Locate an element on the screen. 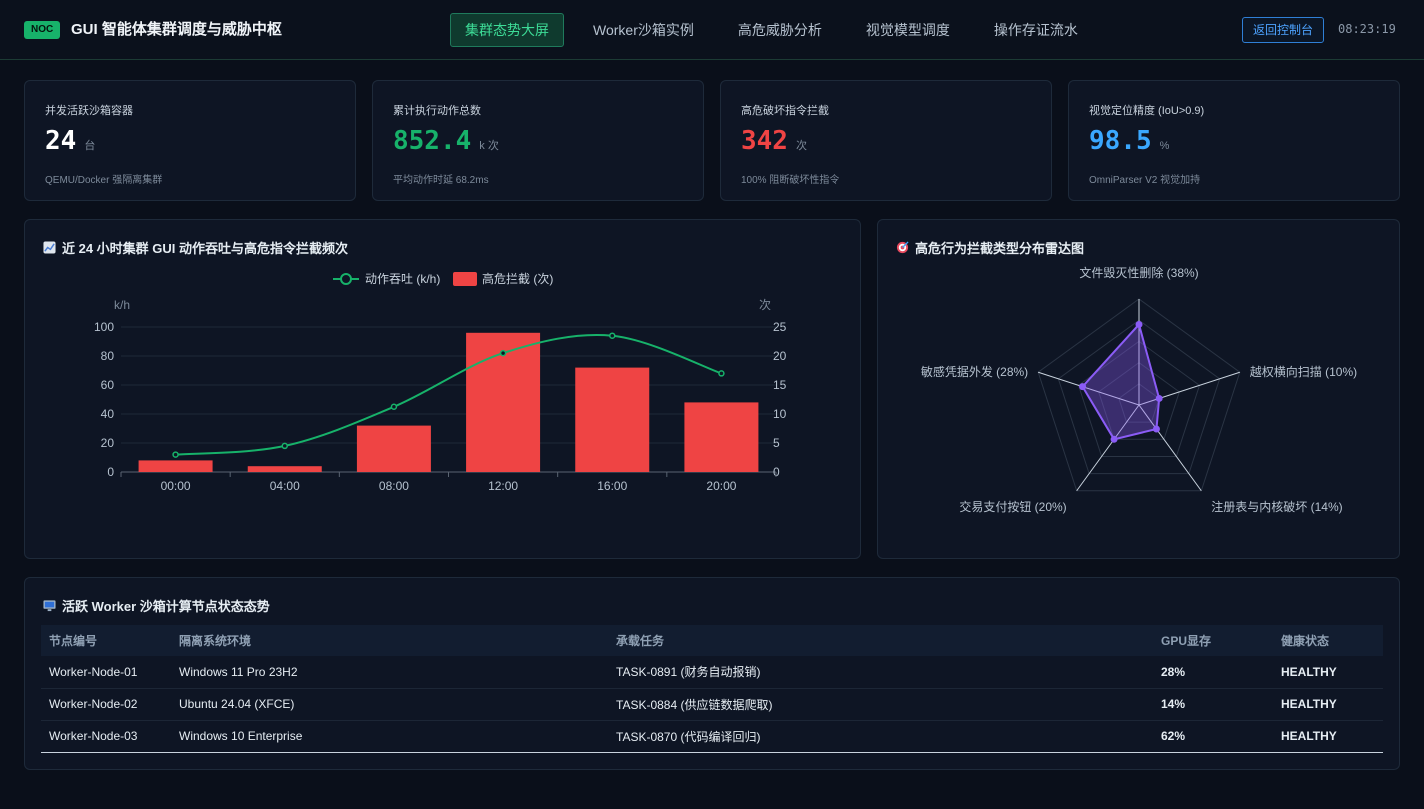 The height and width of the screenshot is (809, 1424). y-tick-label: 80 is located at coordinates (108, 356).